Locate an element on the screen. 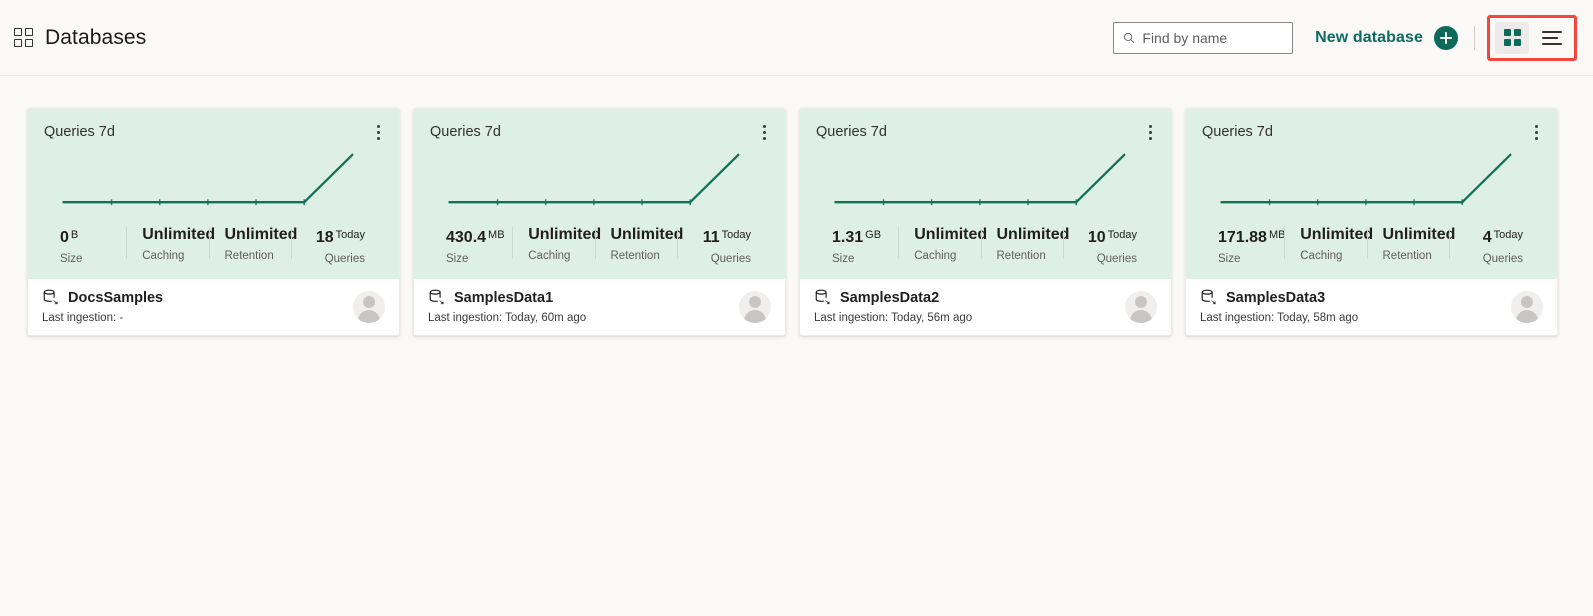 Image resolution: width=1593 pixels, height=616 pixels. new-database-label: New database is located at coordinates (1369, 37).